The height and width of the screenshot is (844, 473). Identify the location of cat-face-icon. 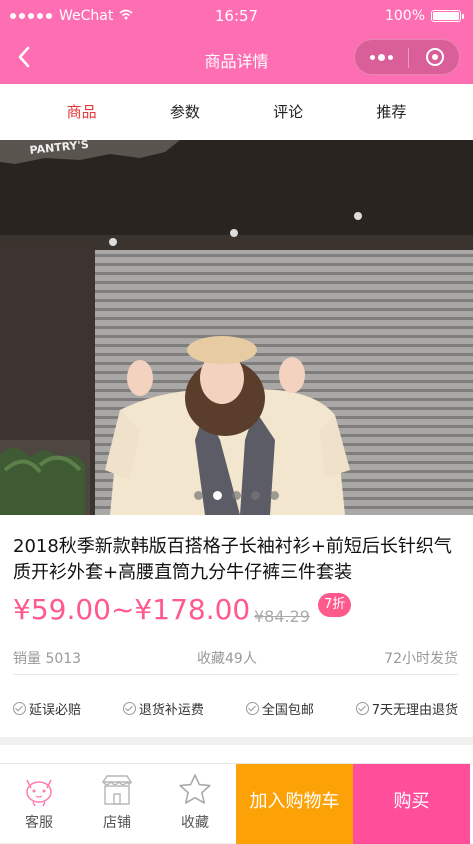
(39, 793).